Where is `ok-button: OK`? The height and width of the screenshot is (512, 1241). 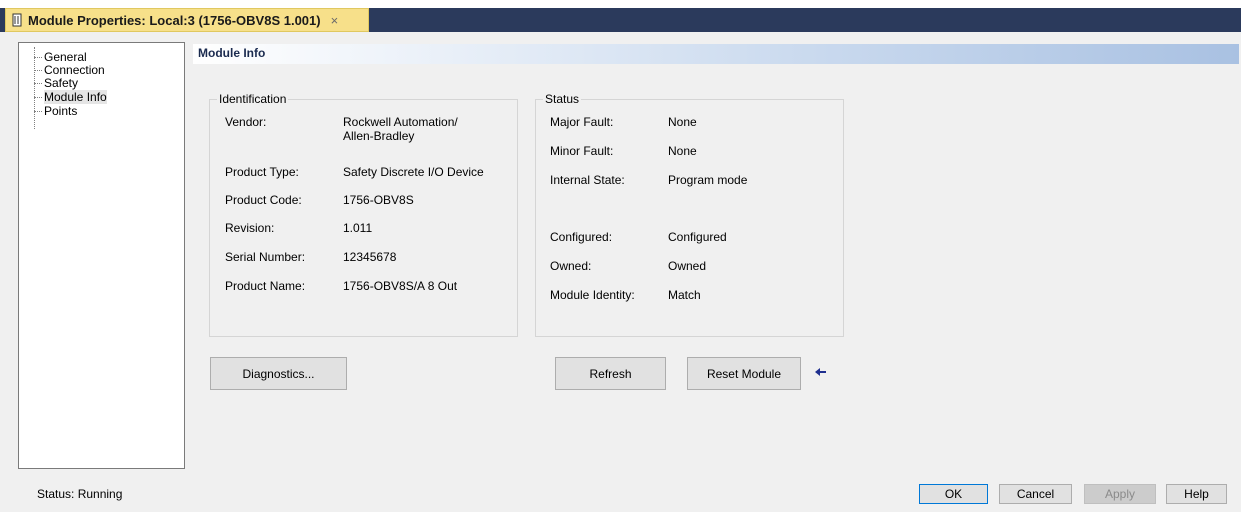
ok-button: OK is located at coordinates (953, 494).